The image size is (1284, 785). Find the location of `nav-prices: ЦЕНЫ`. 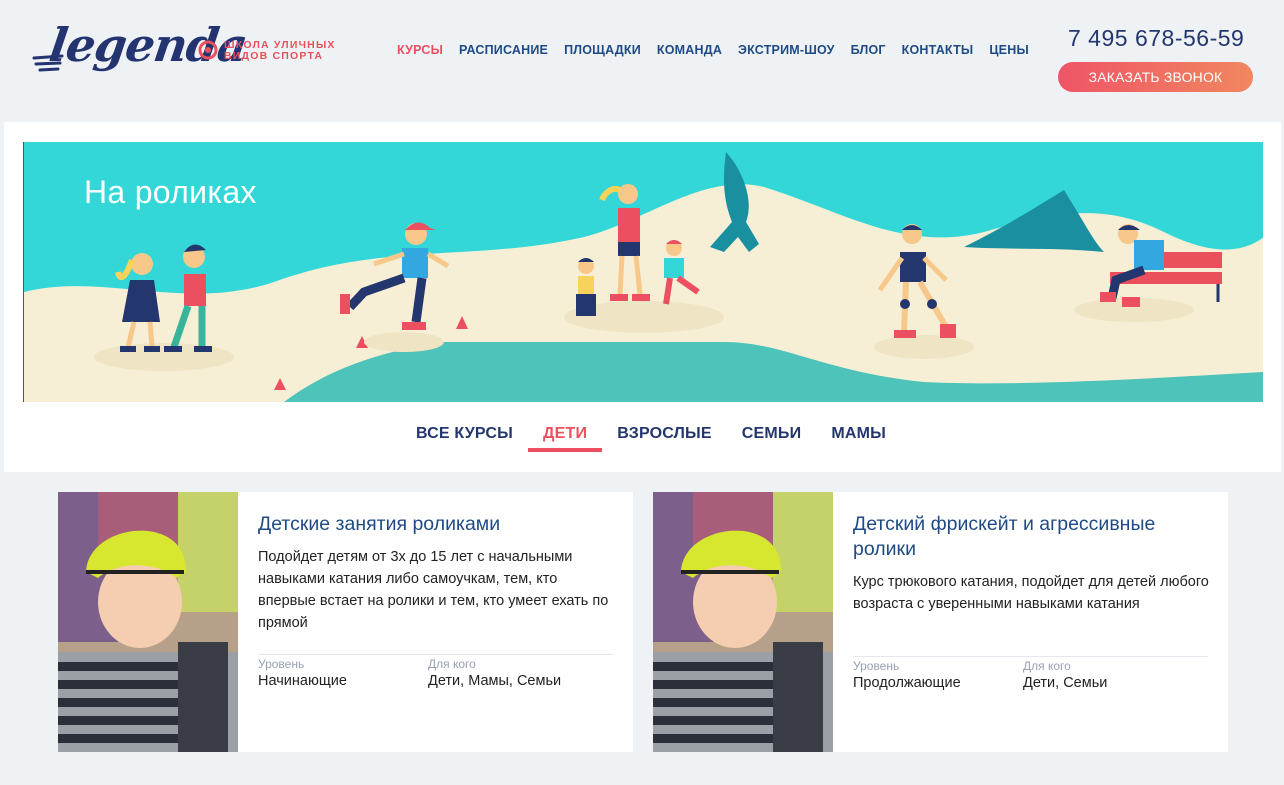

nav-prices: ЦЕНЫ is located at coordinates (1009, 50).